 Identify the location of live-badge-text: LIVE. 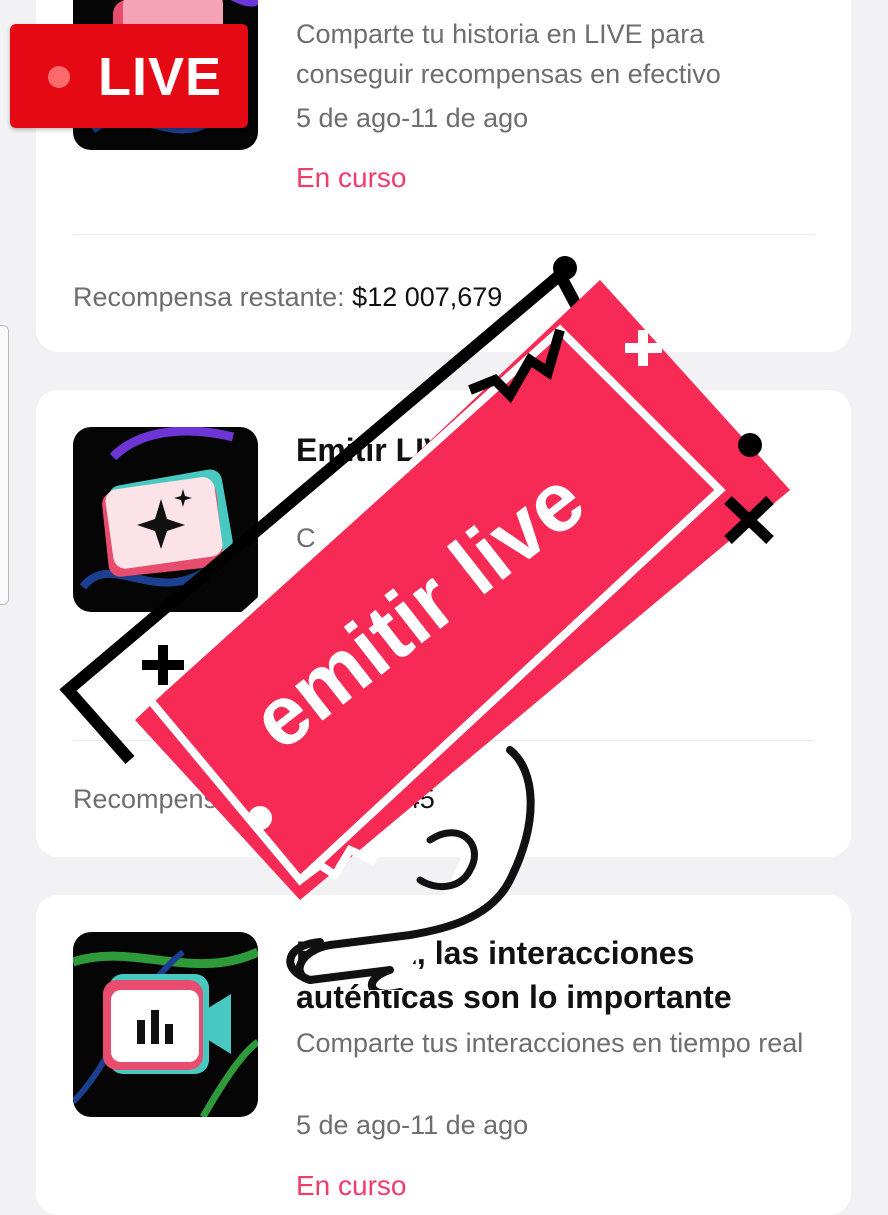
(160, 77).